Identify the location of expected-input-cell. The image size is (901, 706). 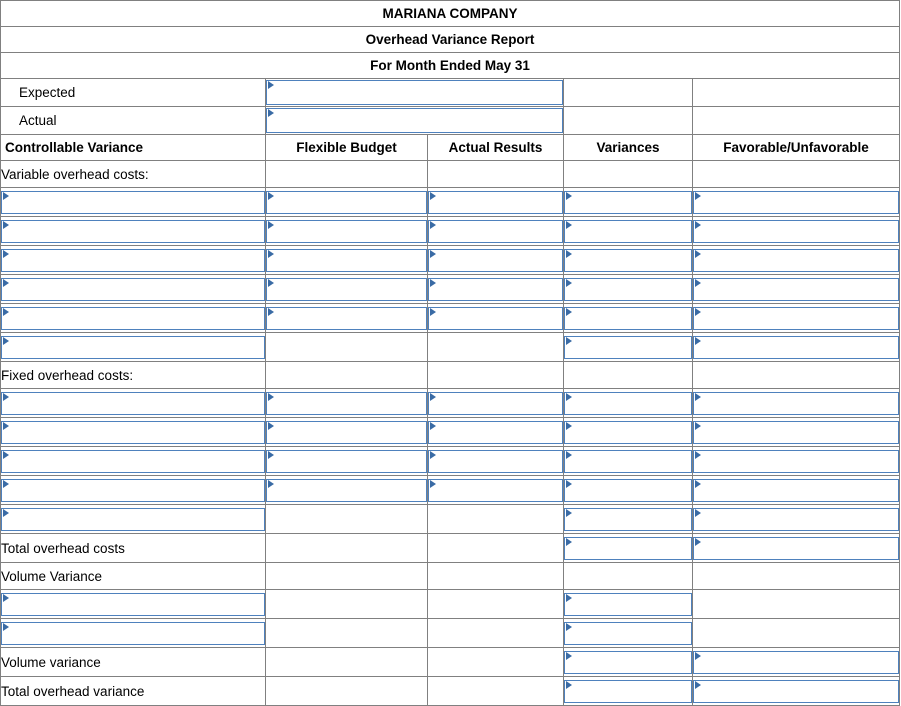
(414, 92).